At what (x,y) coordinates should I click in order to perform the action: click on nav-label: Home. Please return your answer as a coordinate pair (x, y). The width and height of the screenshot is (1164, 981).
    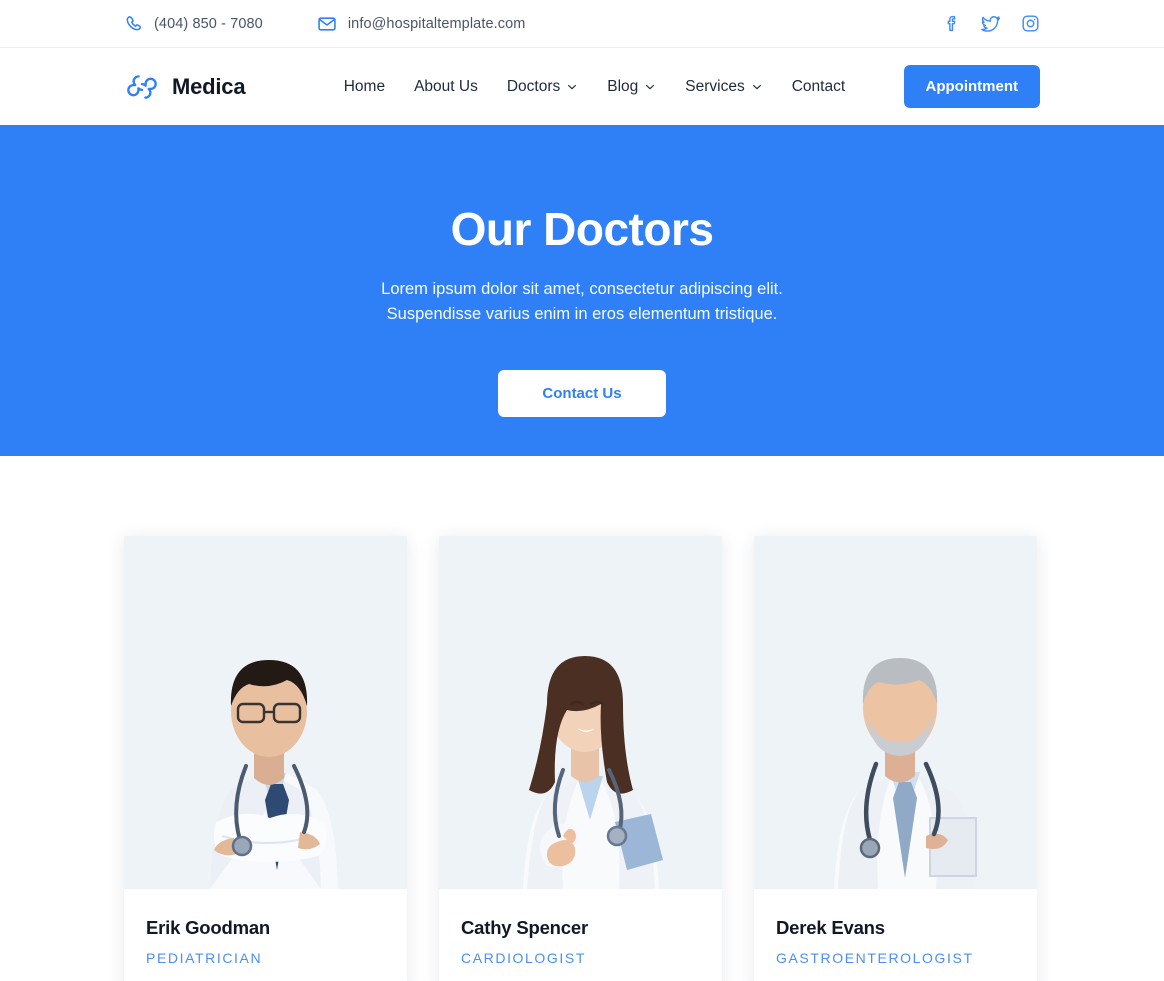
    Looking at the image, I should click on (364, 86).